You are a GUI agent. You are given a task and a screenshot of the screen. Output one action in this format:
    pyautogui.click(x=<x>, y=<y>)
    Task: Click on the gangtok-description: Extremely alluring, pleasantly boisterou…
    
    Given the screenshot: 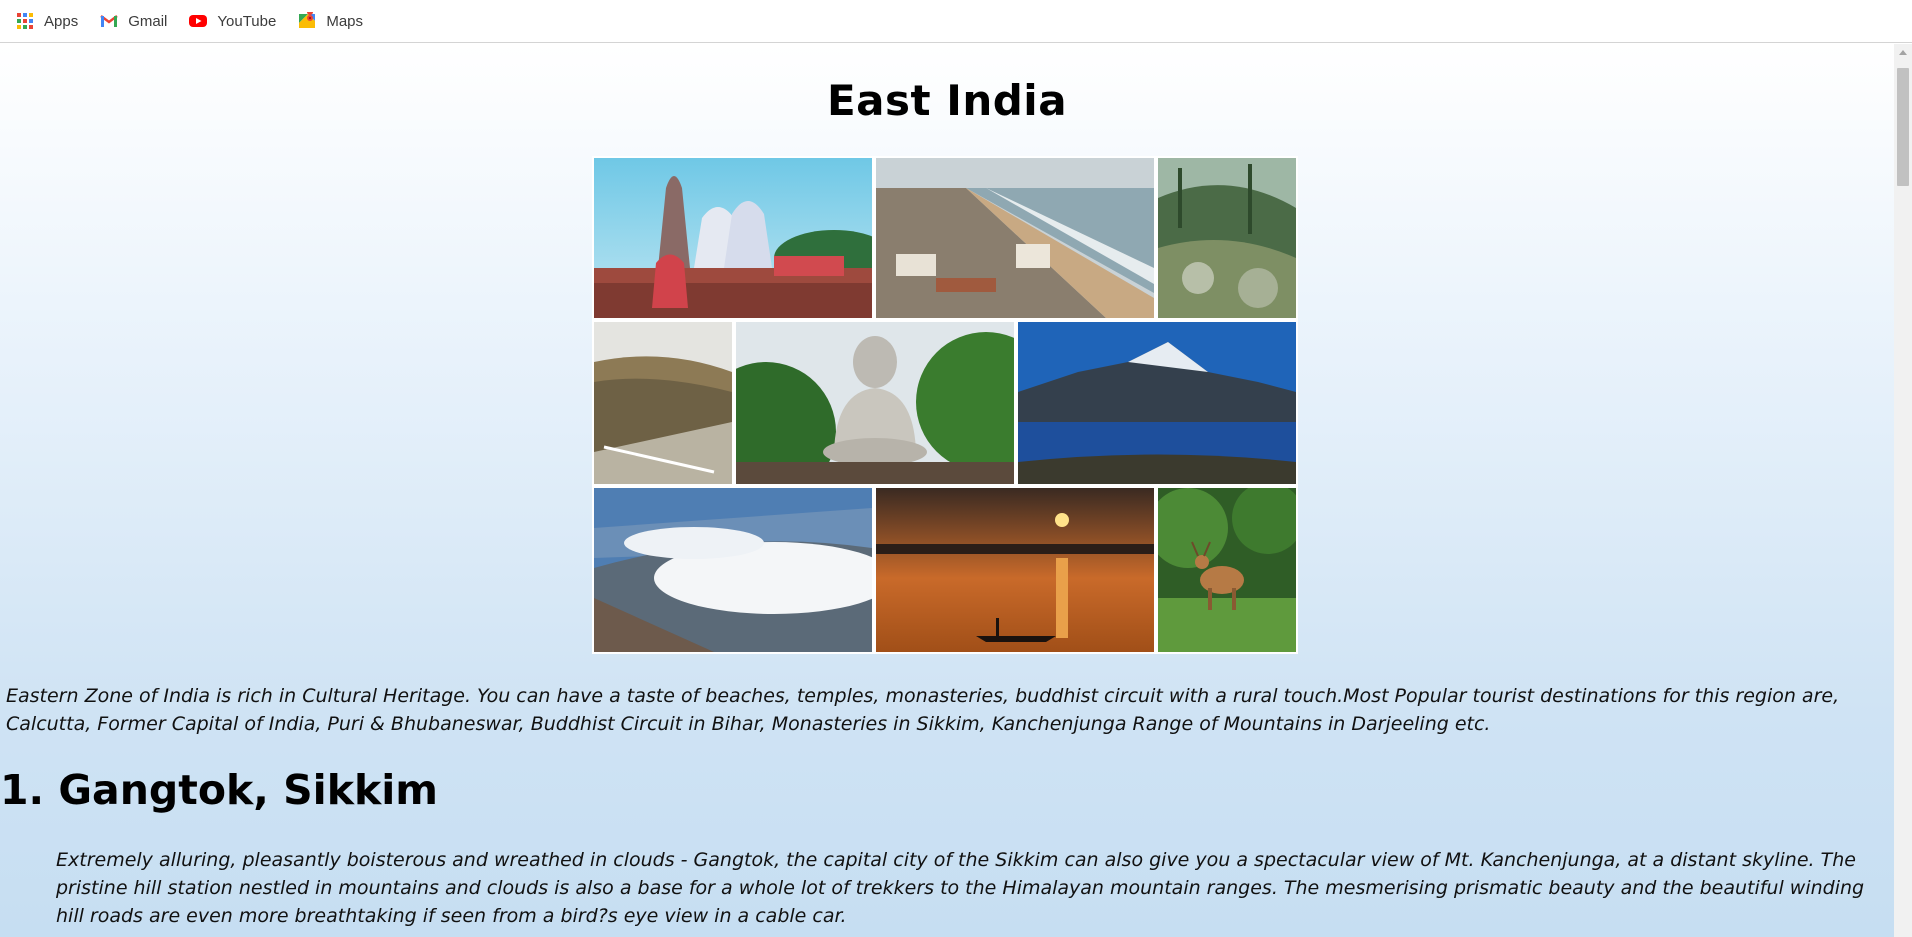 What is the action you would take?
    pyautogui.click(x=960, y=888)
    